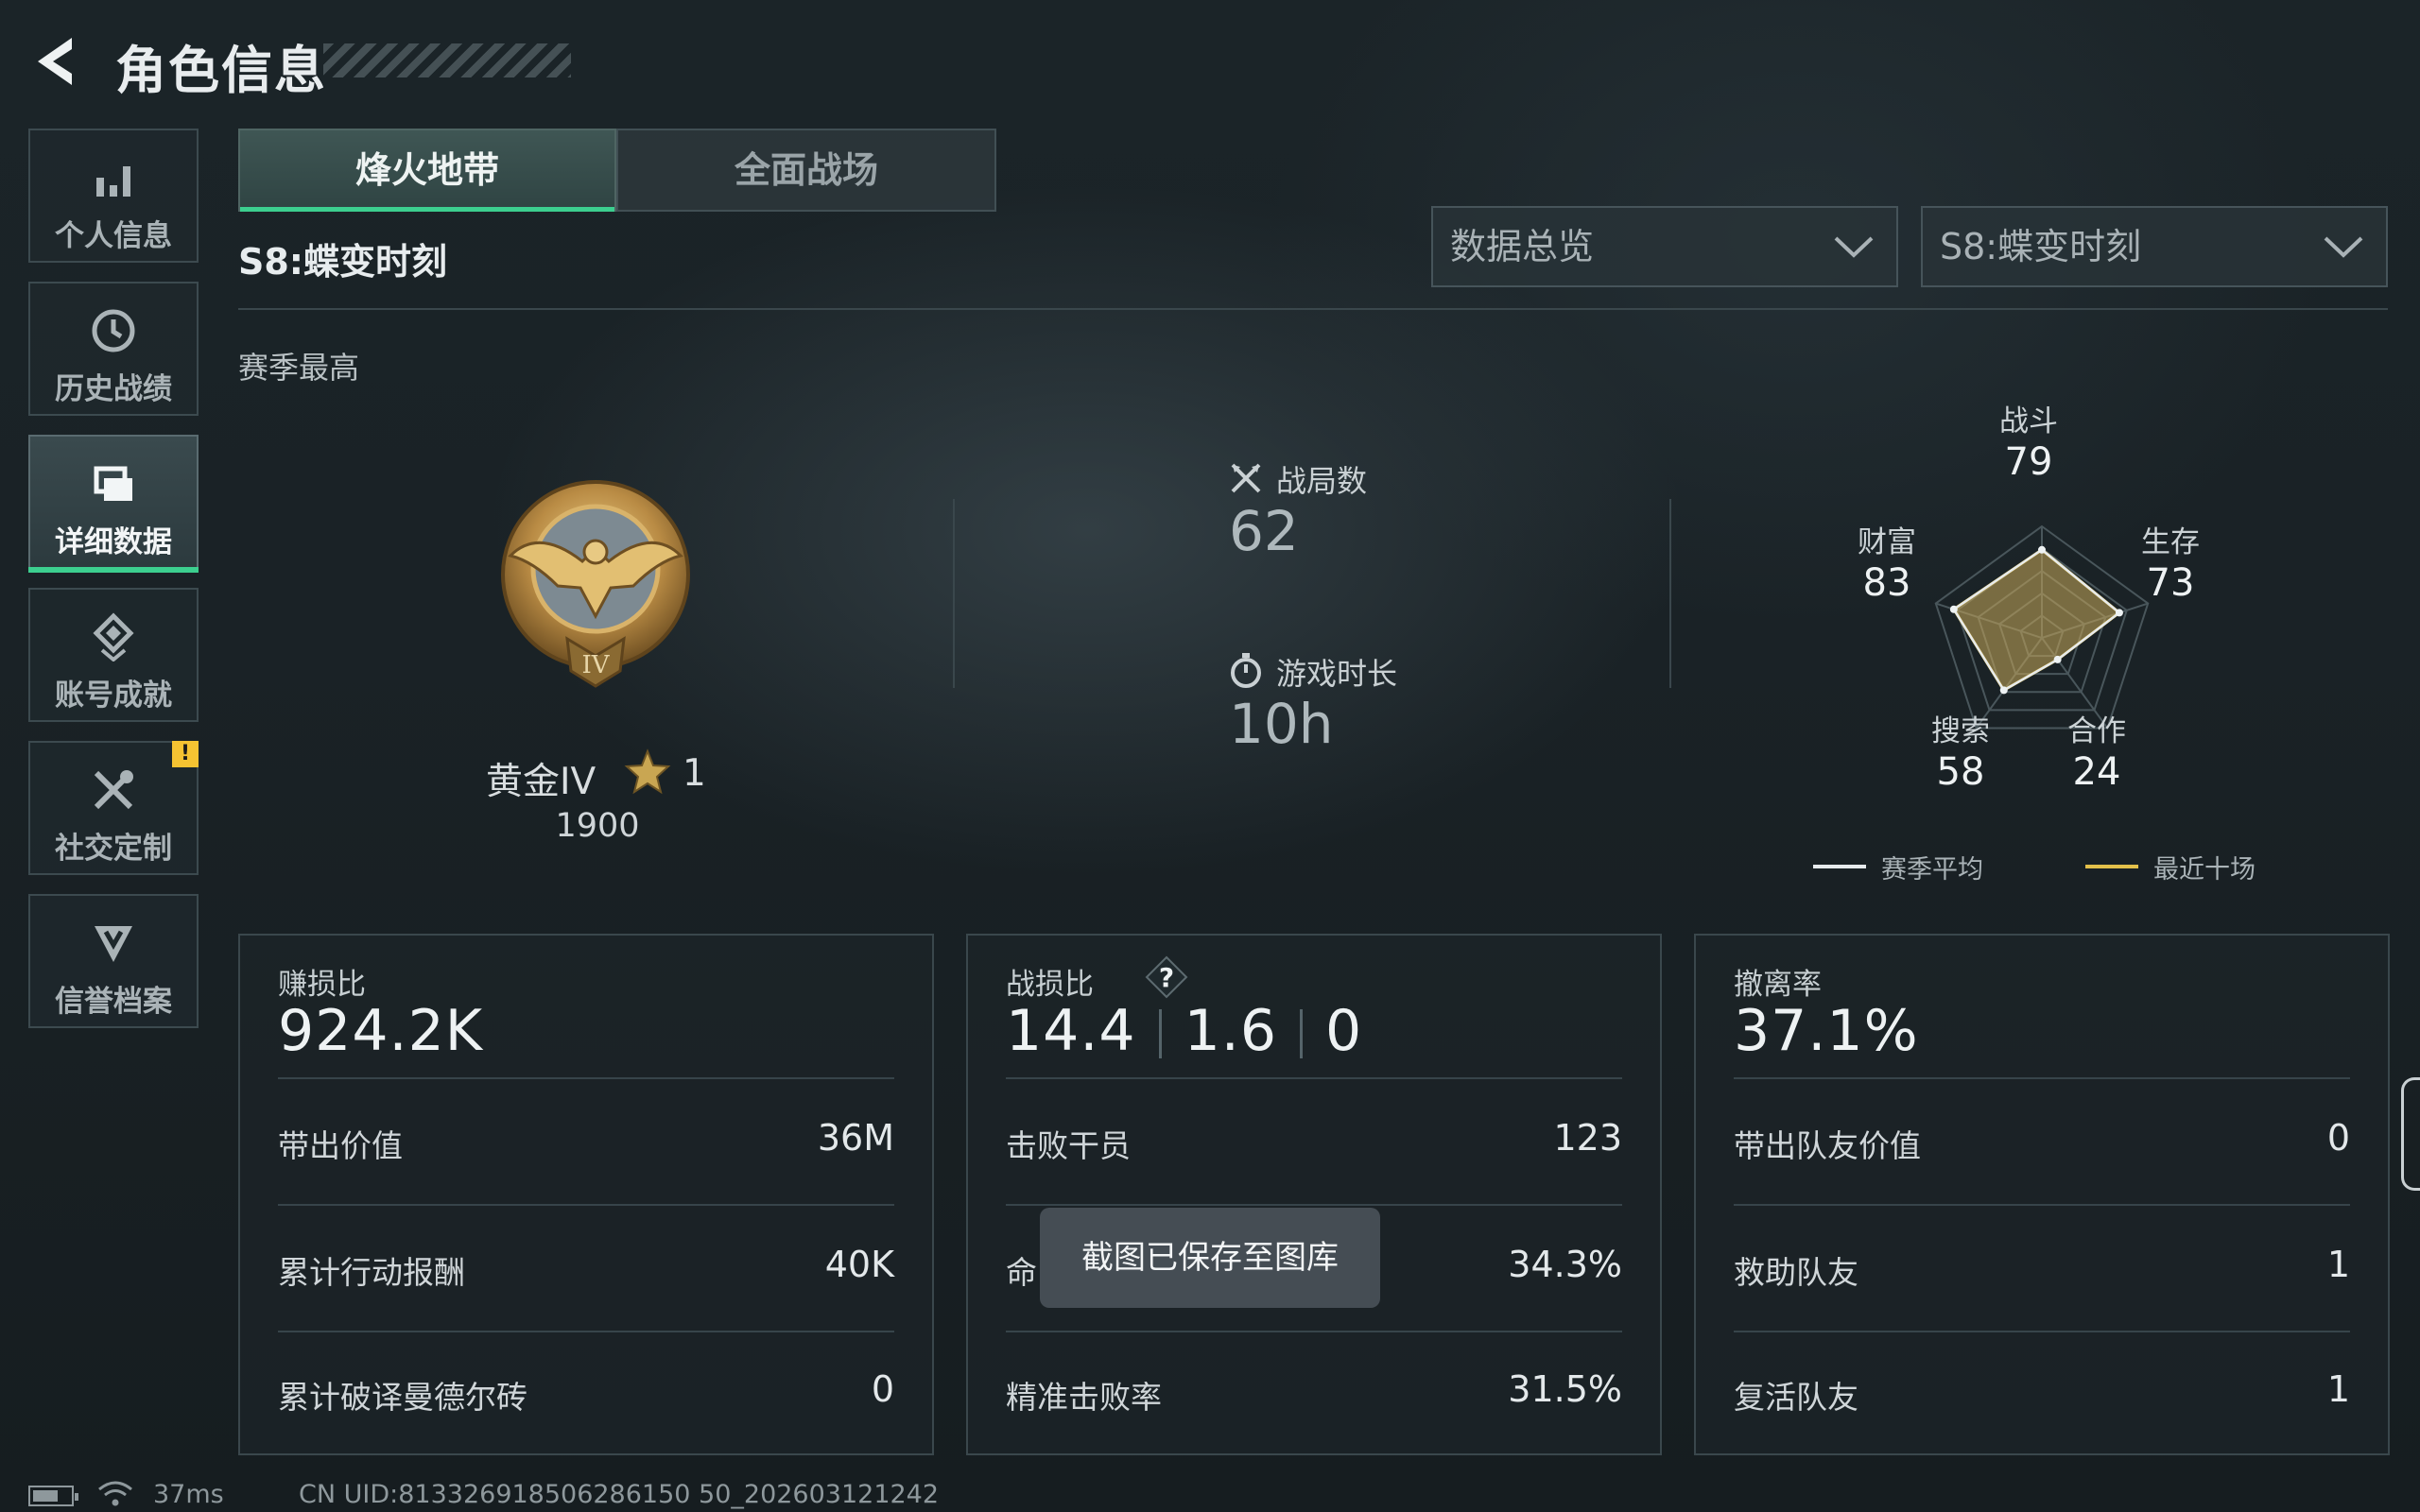  What do you see at coordinates (2111, 866) in the screenshot?
I see `legend-swatch-recent-ten` at bounding box center [2111, 866].